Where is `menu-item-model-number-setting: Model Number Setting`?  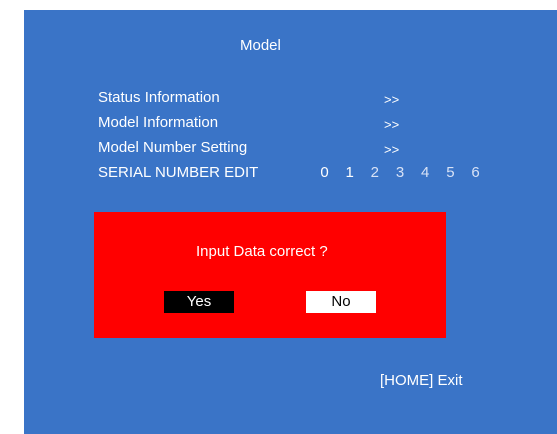
menu-item-model-number-setting: Model Number Setting is located at coordinates (172, 147).